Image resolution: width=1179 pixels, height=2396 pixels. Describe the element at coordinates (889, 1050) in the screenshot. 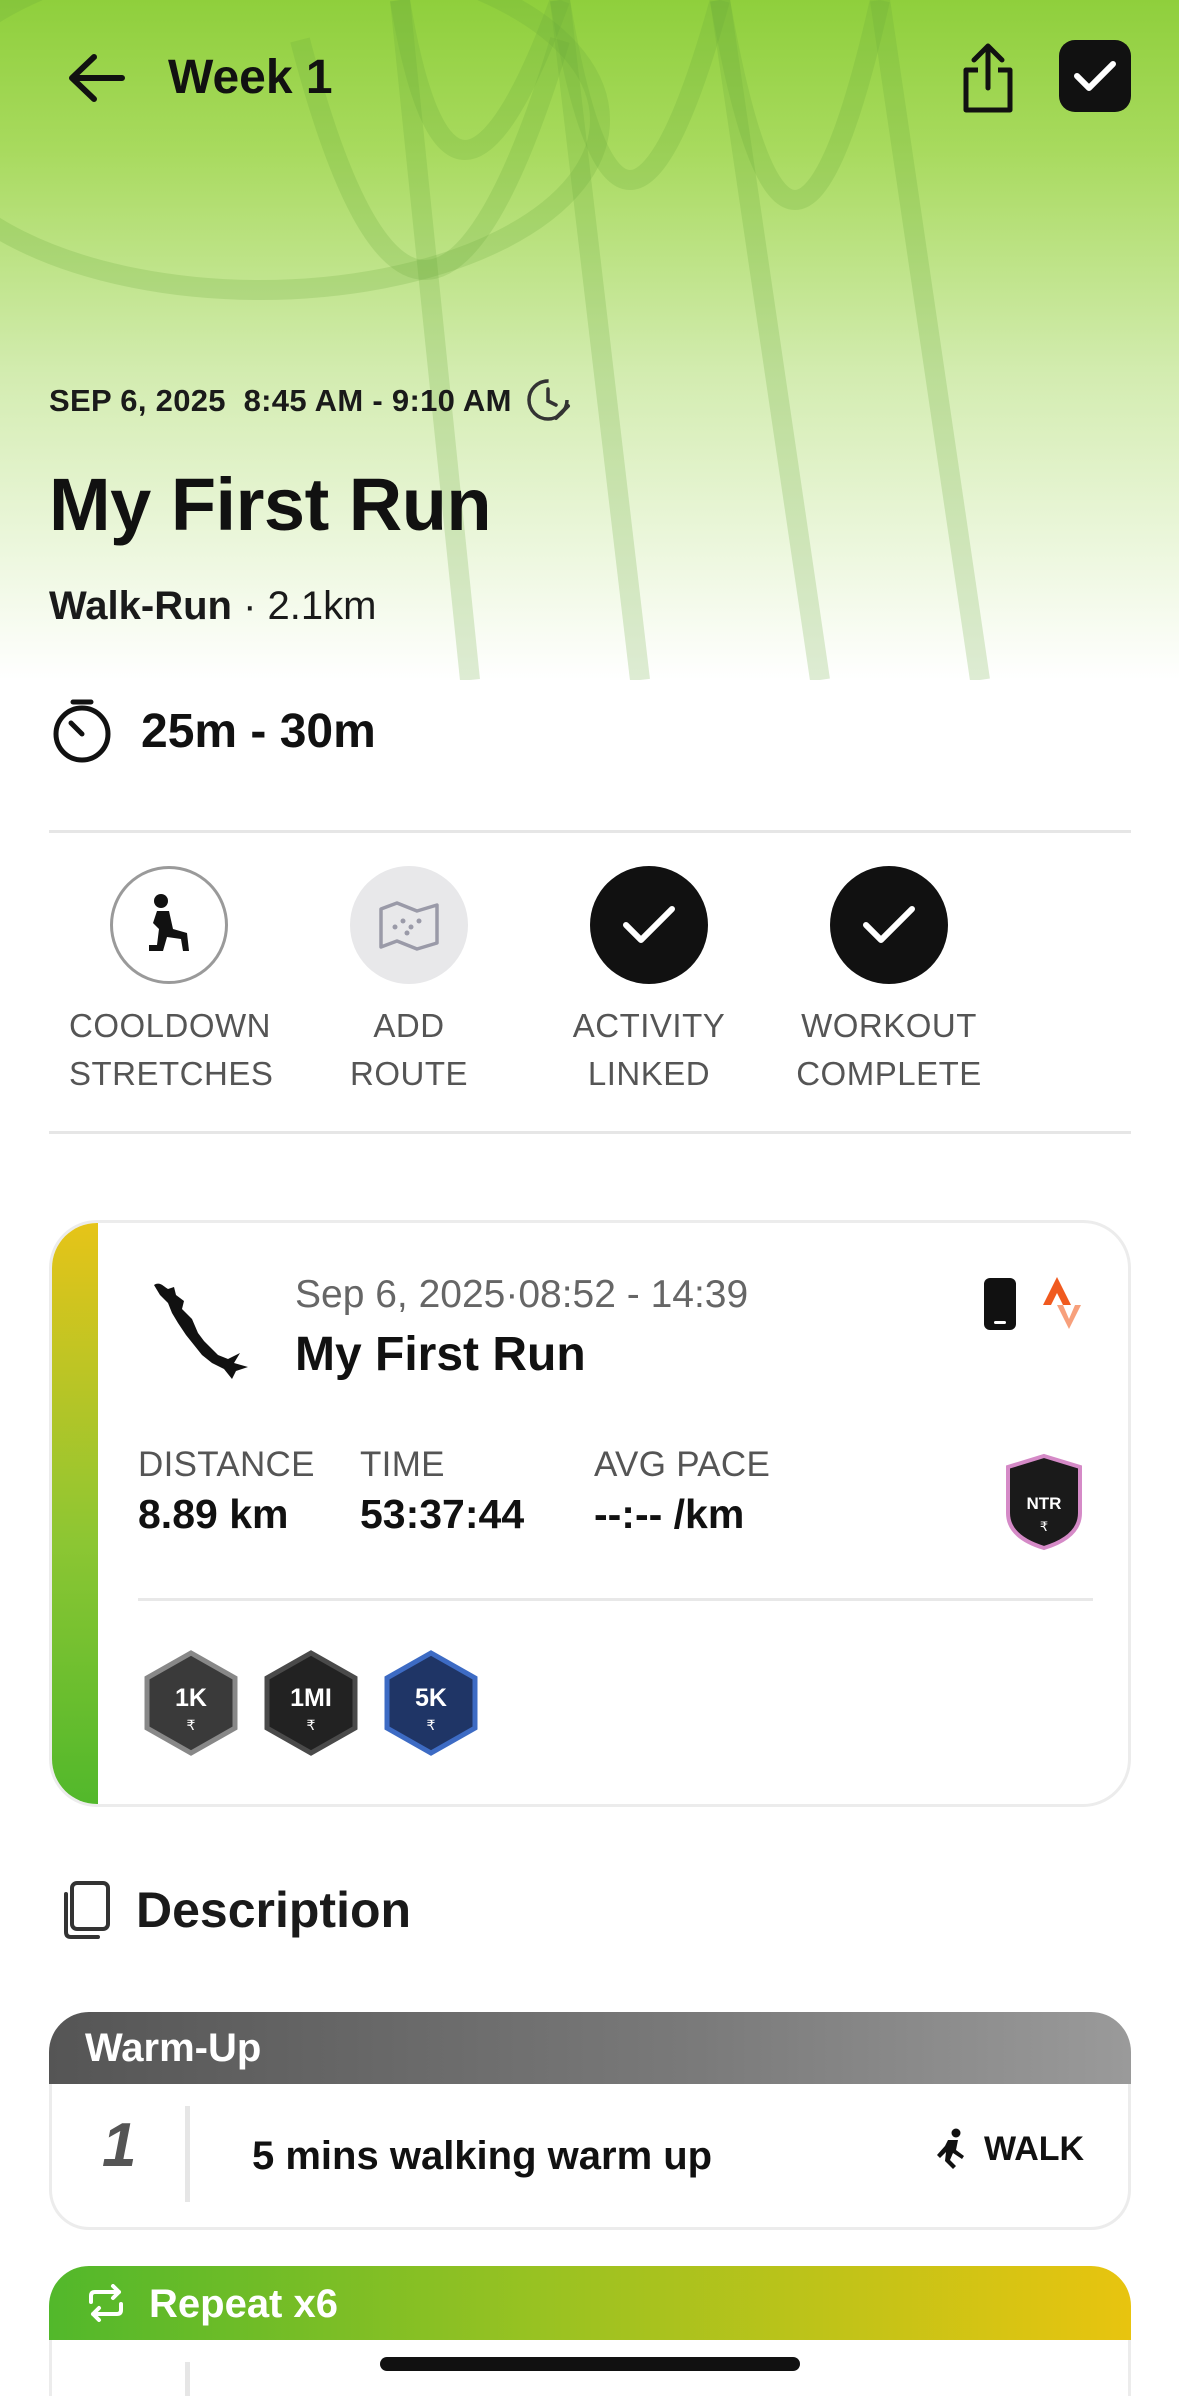

I see `workout-complete-label: WORKOUT COMPLETE` at that location.